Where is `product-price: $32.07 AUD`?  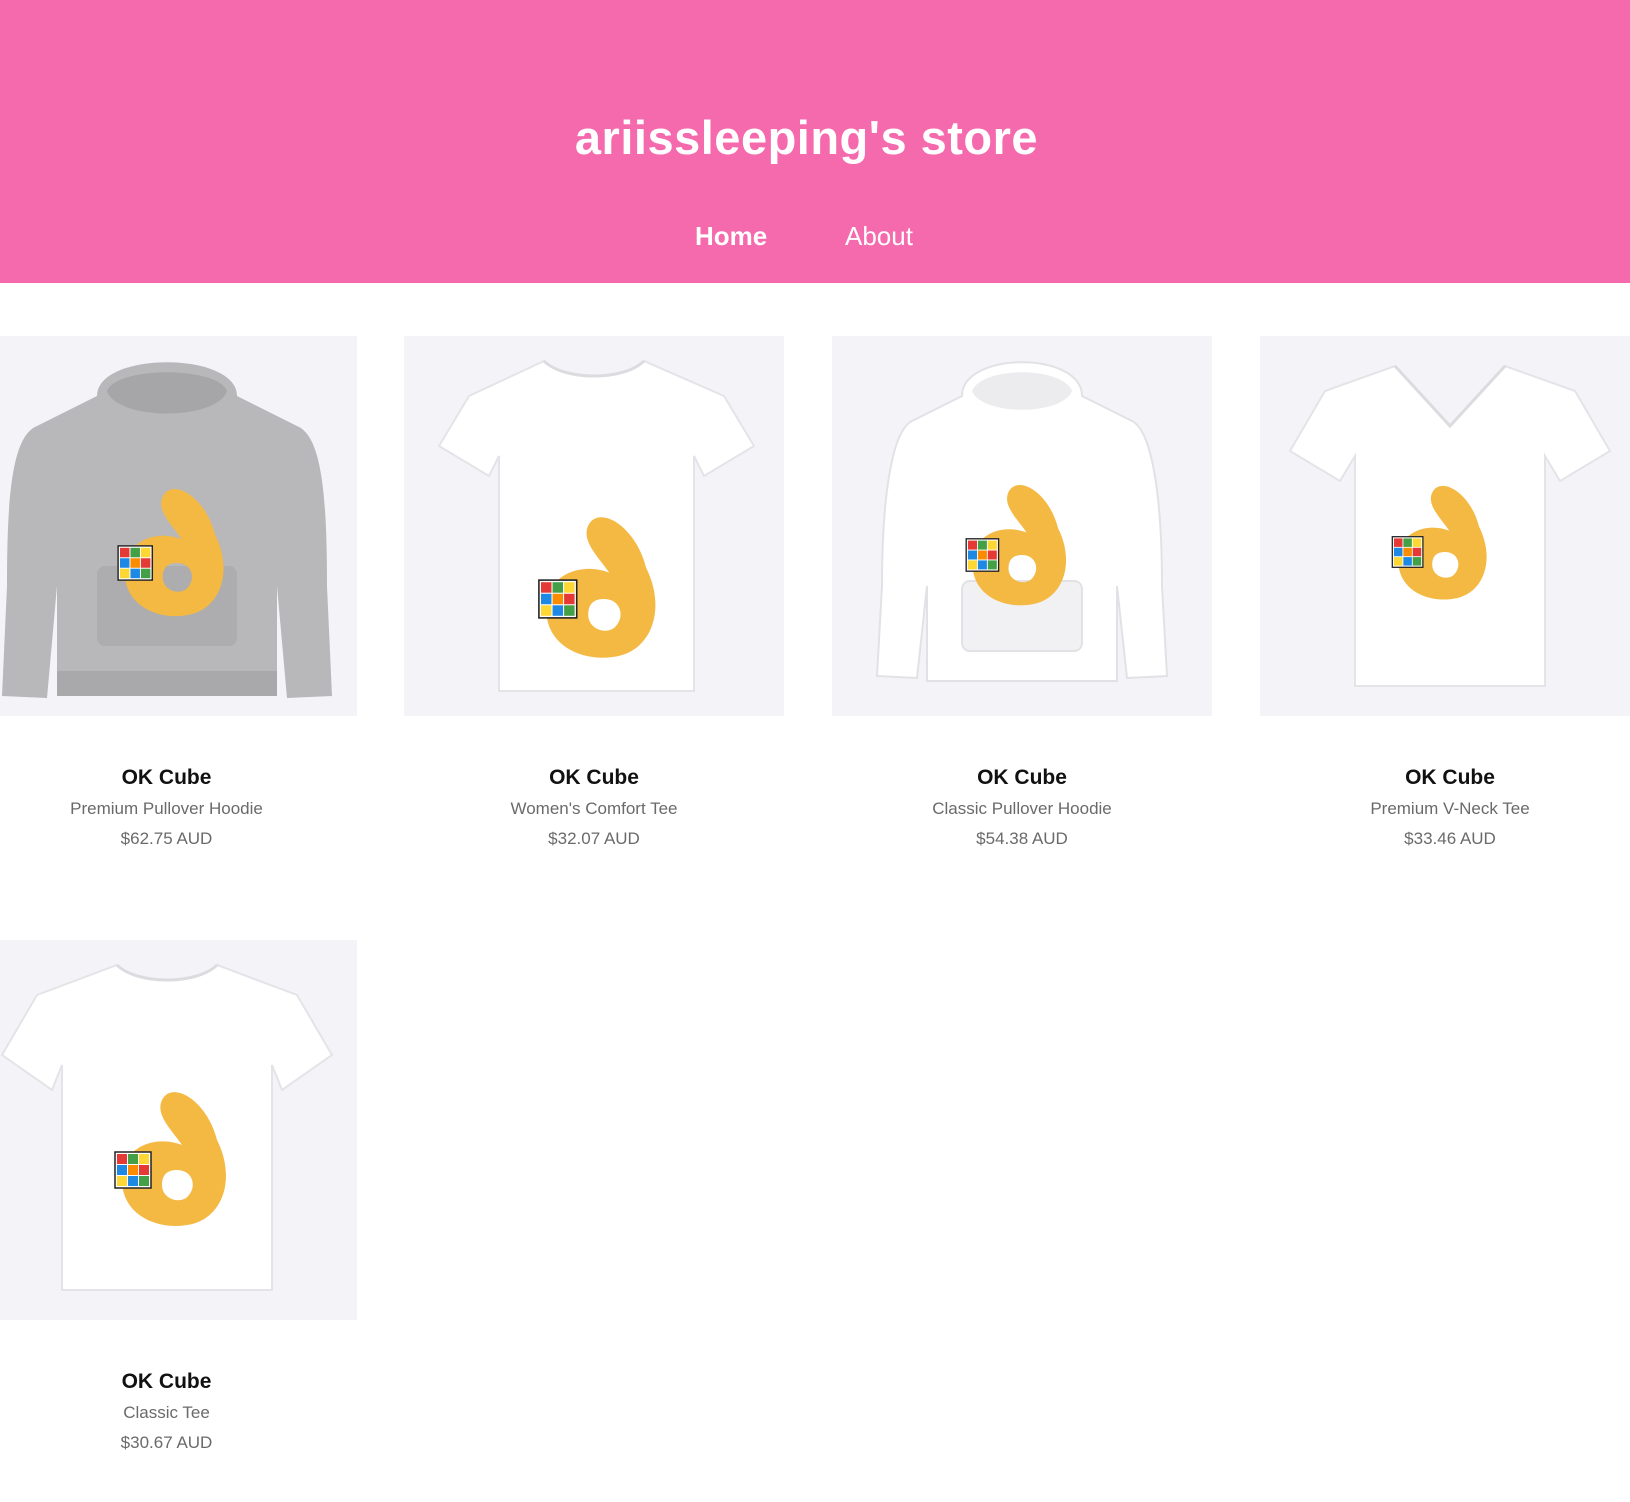
product-price: $32.07 AUD is located at coordinates (594, 838).